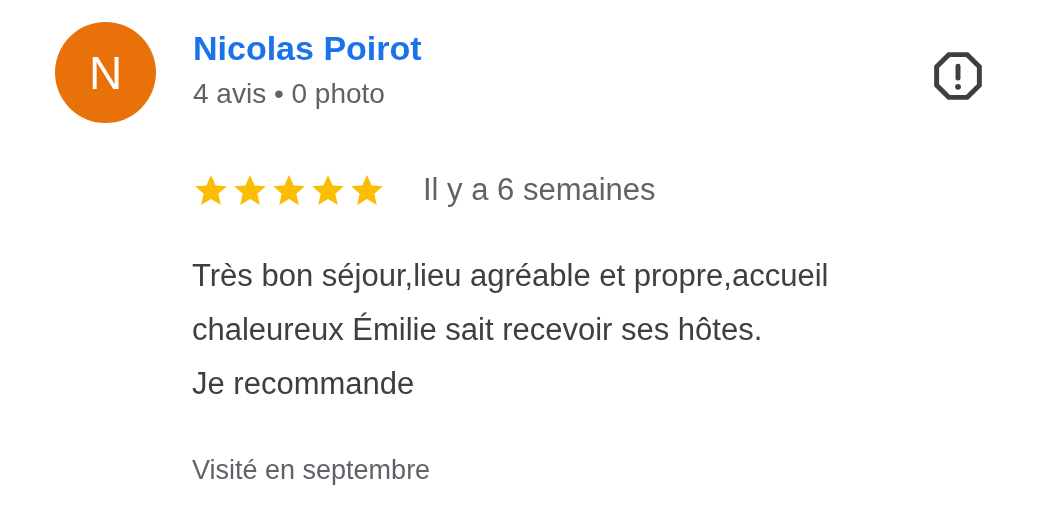  What do you see at coordinates (105, 72) in the screenshot?
I see `avatar: N` at bounding box center [105, 72].